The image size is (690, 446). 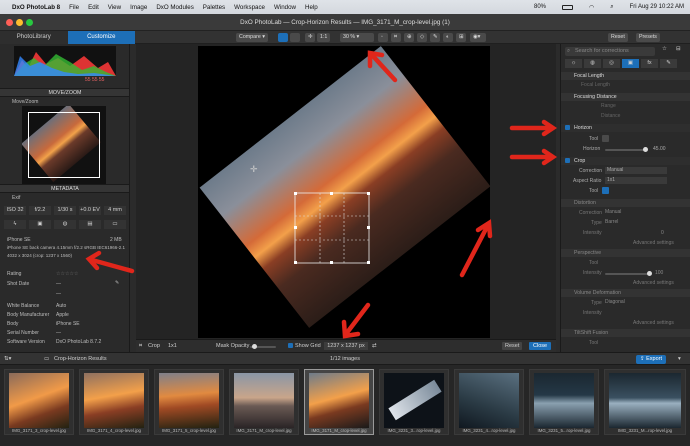 I want to click on distortion-type-select: Barrel, so click(x=611, y=222).